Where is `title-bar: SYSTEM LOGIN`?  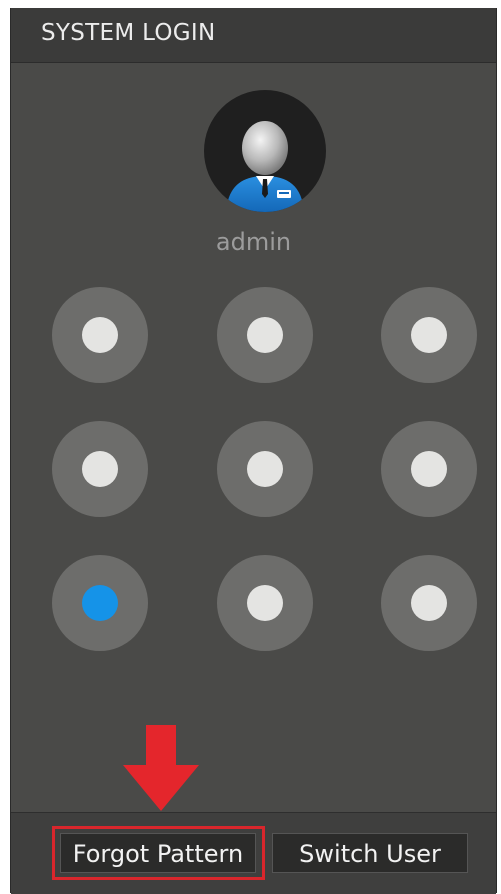 title-bar: SYSTEM LOGIN is located at coordinates (253, 35).